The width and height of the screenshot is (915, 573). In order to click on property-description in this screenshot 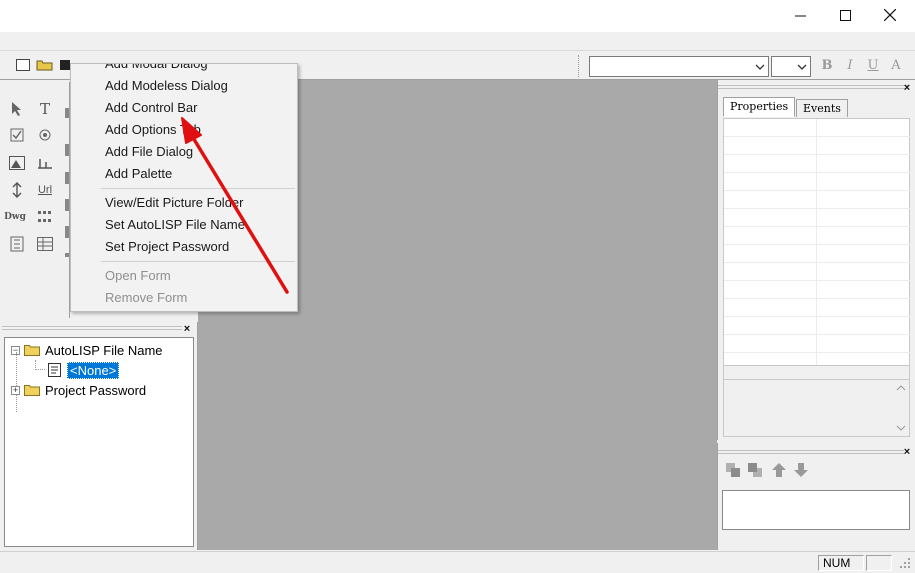, I will do `click(816, 401)`.